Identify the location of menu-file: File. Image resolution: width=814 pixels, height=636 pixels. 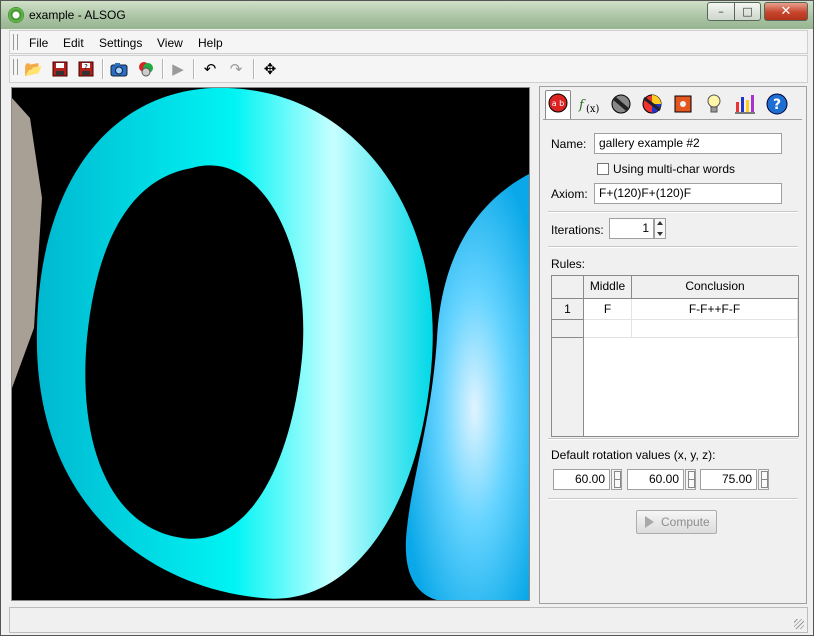
(38, 43).